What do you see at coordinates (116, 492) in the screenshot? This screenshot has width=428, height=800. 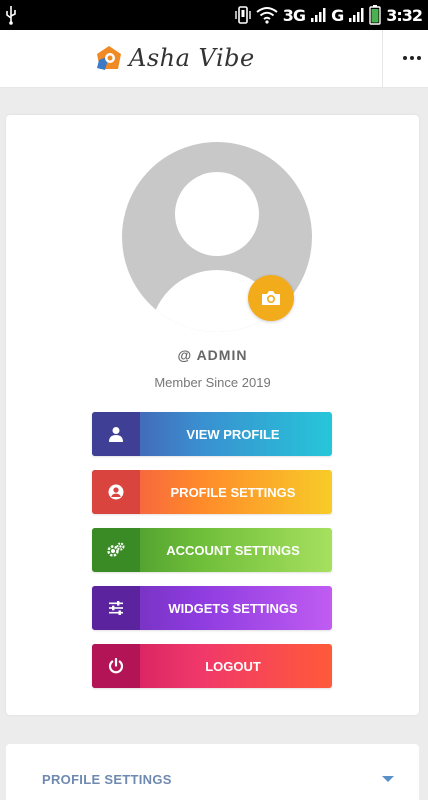 I see `user-circle-icon` at bounding box center [116, 492].